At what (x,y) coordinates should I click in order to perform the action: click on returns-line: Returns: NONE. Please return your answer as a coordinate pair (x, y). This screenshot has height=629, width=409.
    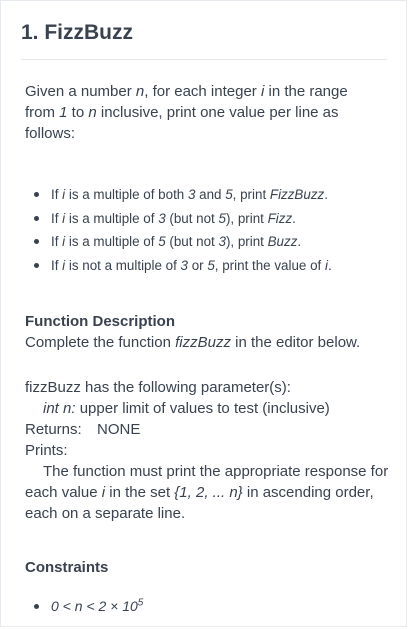
    Looking at the image, I should click on (210, 429).